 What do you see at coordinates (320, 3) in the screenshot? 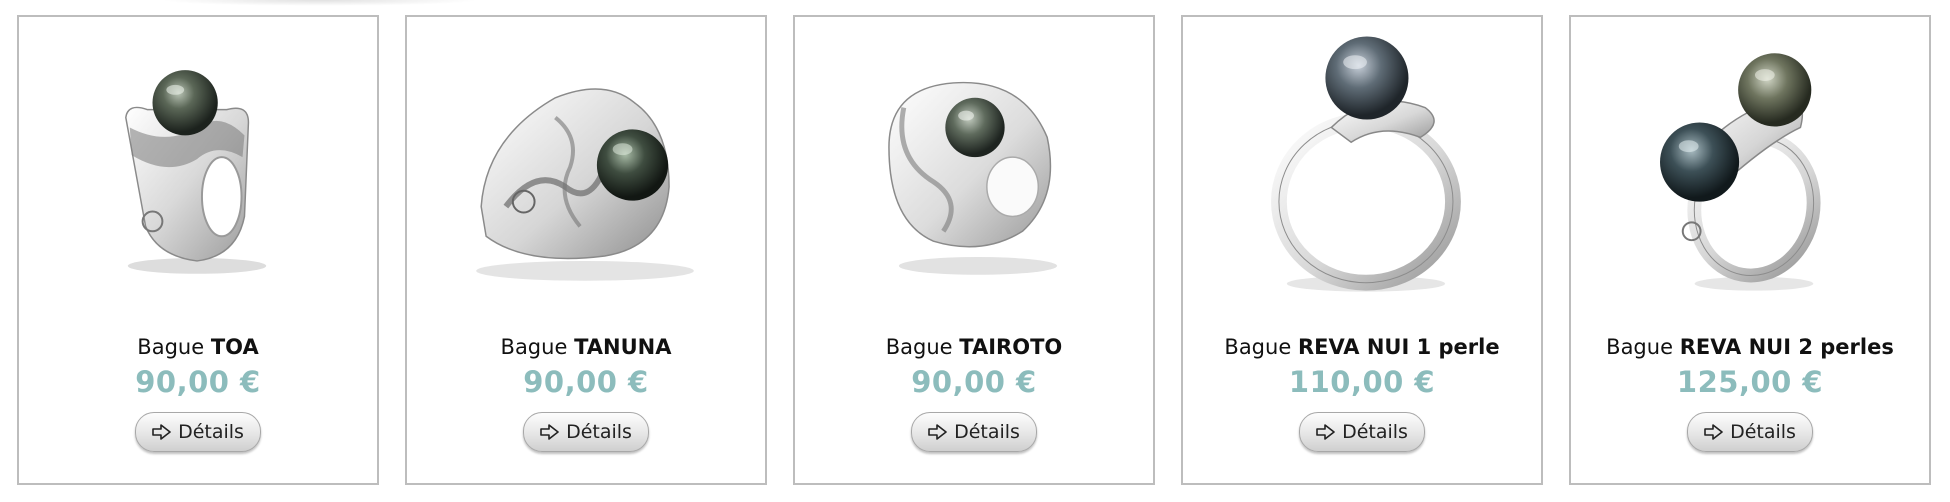
I see `top-shadow` at bounding box center [320, 3].